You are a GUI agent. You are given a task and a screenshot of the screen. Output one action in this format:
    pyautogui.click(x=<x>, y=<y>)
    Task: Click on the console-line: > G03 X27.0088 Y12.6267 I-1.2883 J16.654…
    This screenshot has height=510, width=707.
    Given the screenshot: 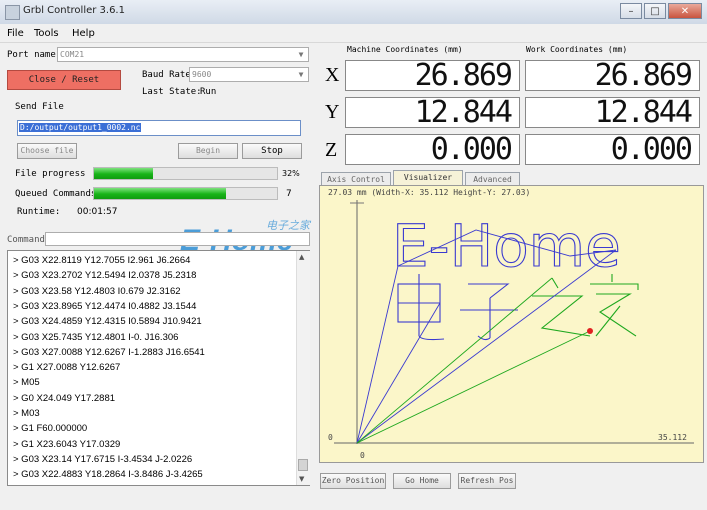 What is the action you would take?
    pyautogui.click(x=109, y=352)
    